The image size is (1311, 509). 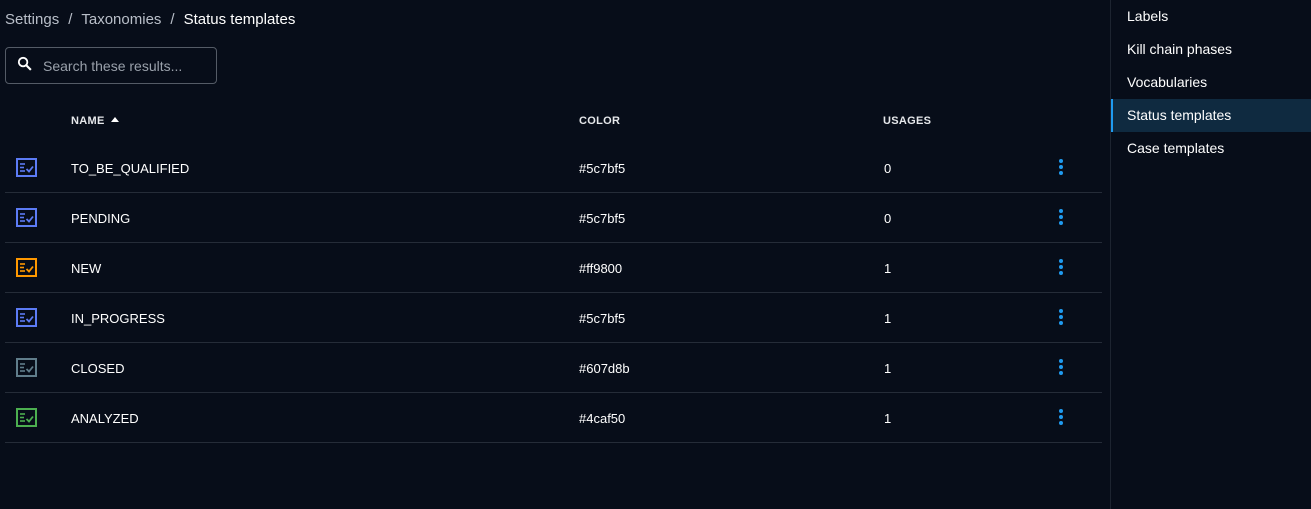 I want to click on row-color: #ff9800, so click(x=601, y=268).